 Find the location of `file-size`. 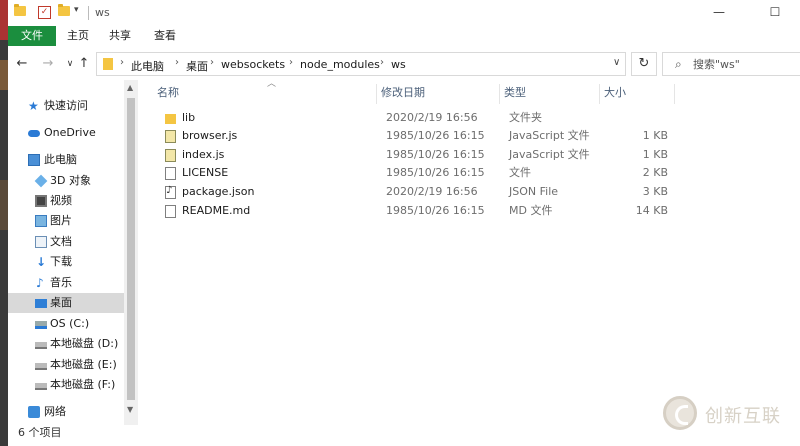

file-size is located at coordinates (643, 118).